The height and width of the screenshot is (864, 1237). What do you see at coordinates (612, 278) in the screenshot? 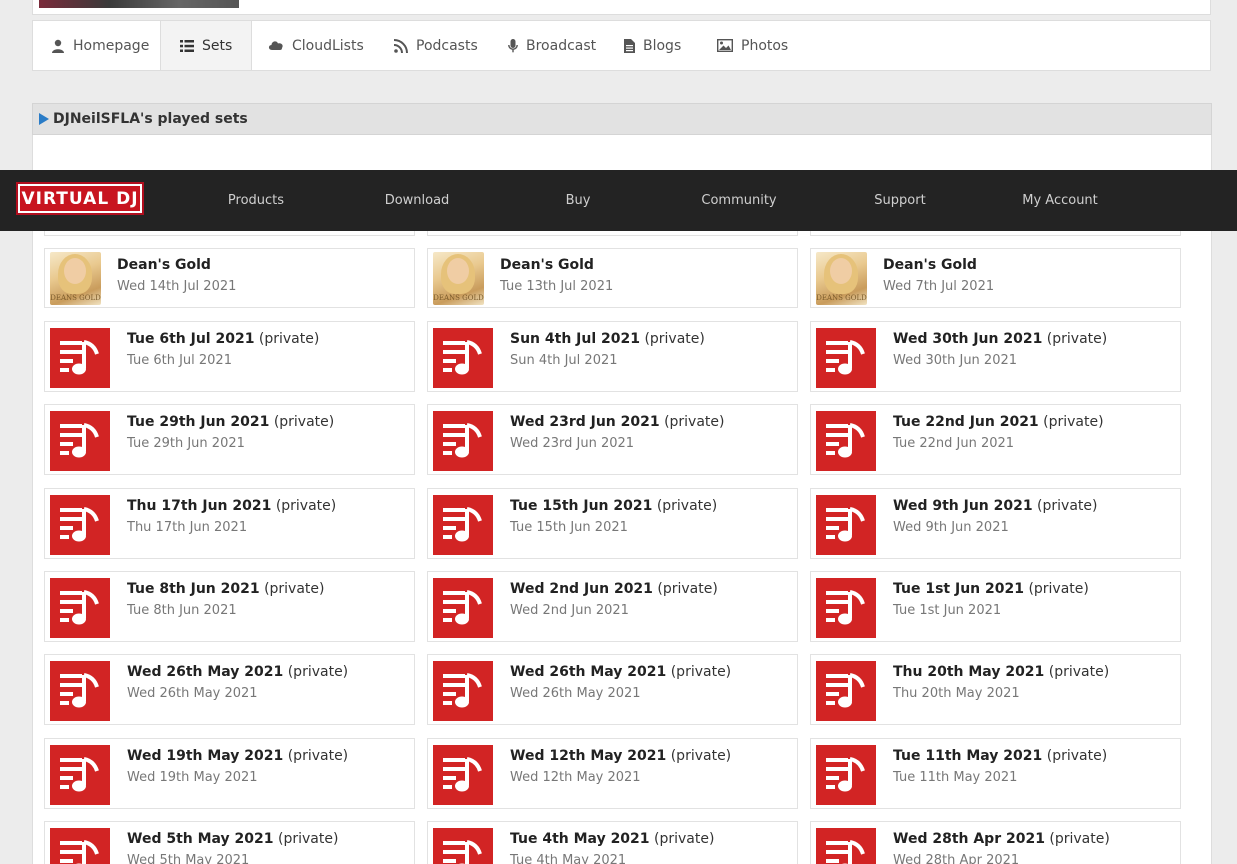
I see `set-card: DEANS GOLD Dean's Gold Tue 13th Jul 2021` at bounding box center [612, 278].